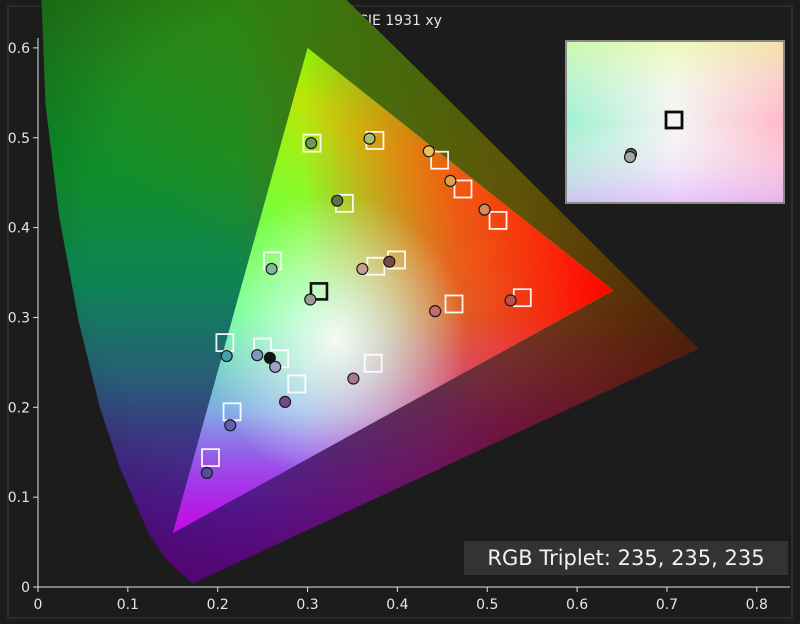 The height and width of the screenshot is (624, 800). What do you see at coordinates (128, 605) in the screenshot?
I see `x-tick-label: 0.1` at bounding box center [128, 605].